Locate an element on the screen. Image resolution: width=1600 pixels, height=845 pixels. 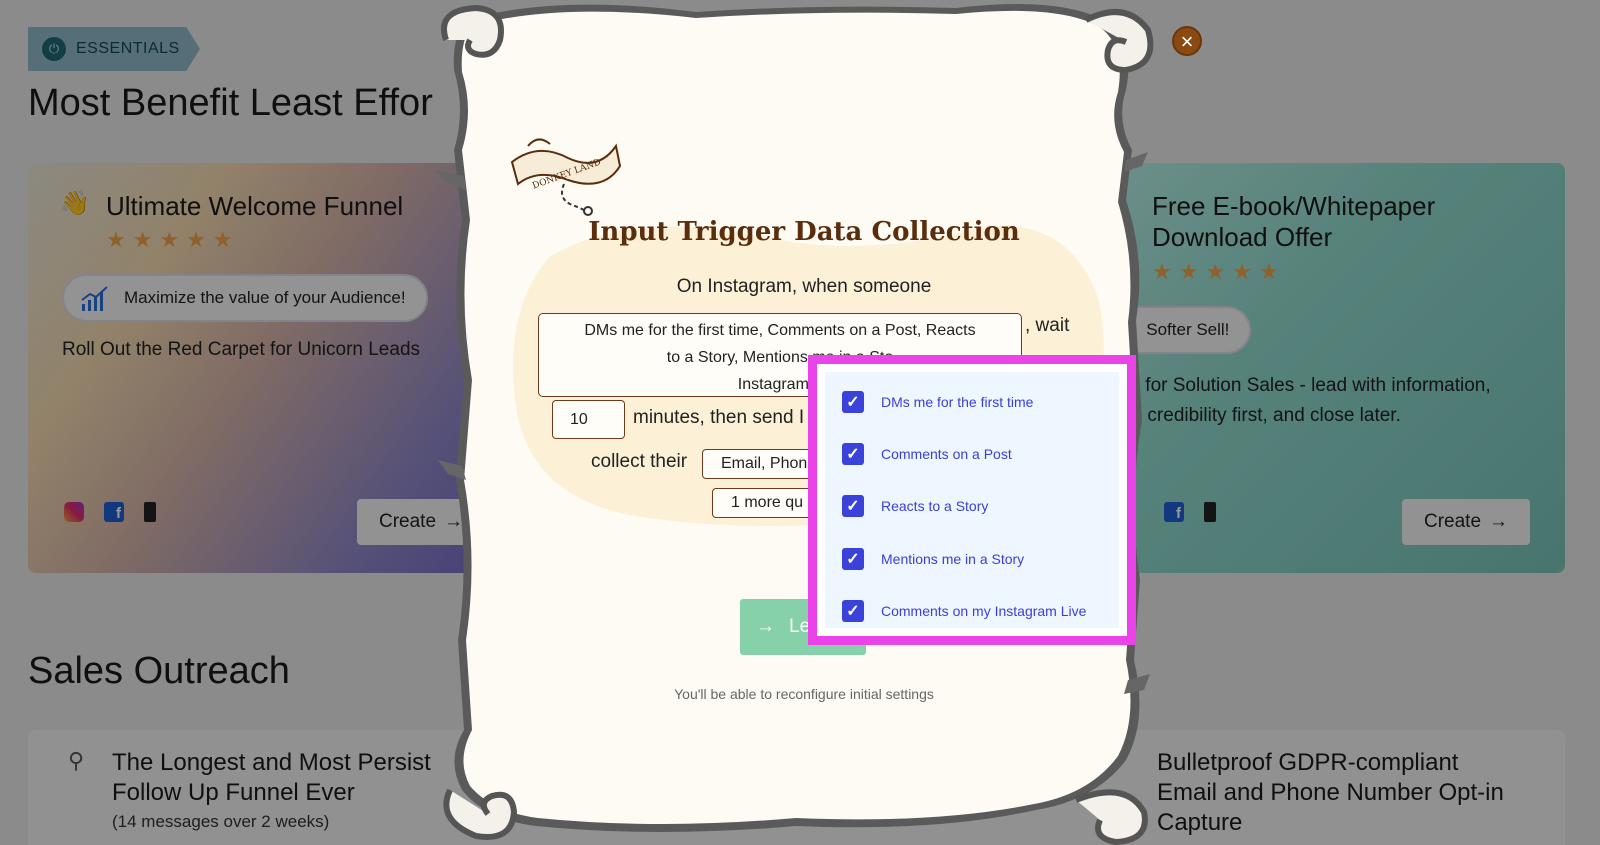
minutes-text: minutes, then send I is located at coordinates (719, 417).